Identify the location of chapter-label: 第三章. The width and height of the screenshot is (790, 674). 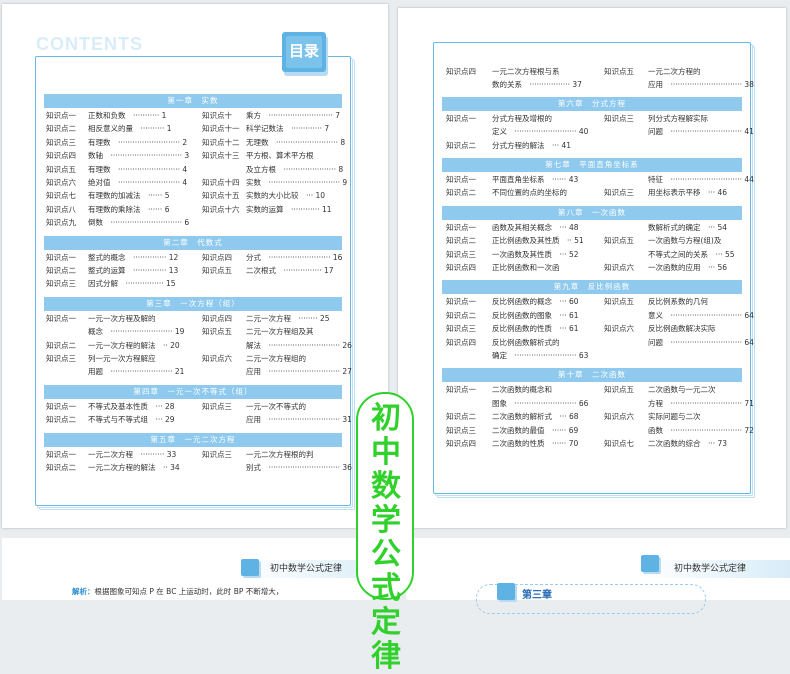
(537, 595).